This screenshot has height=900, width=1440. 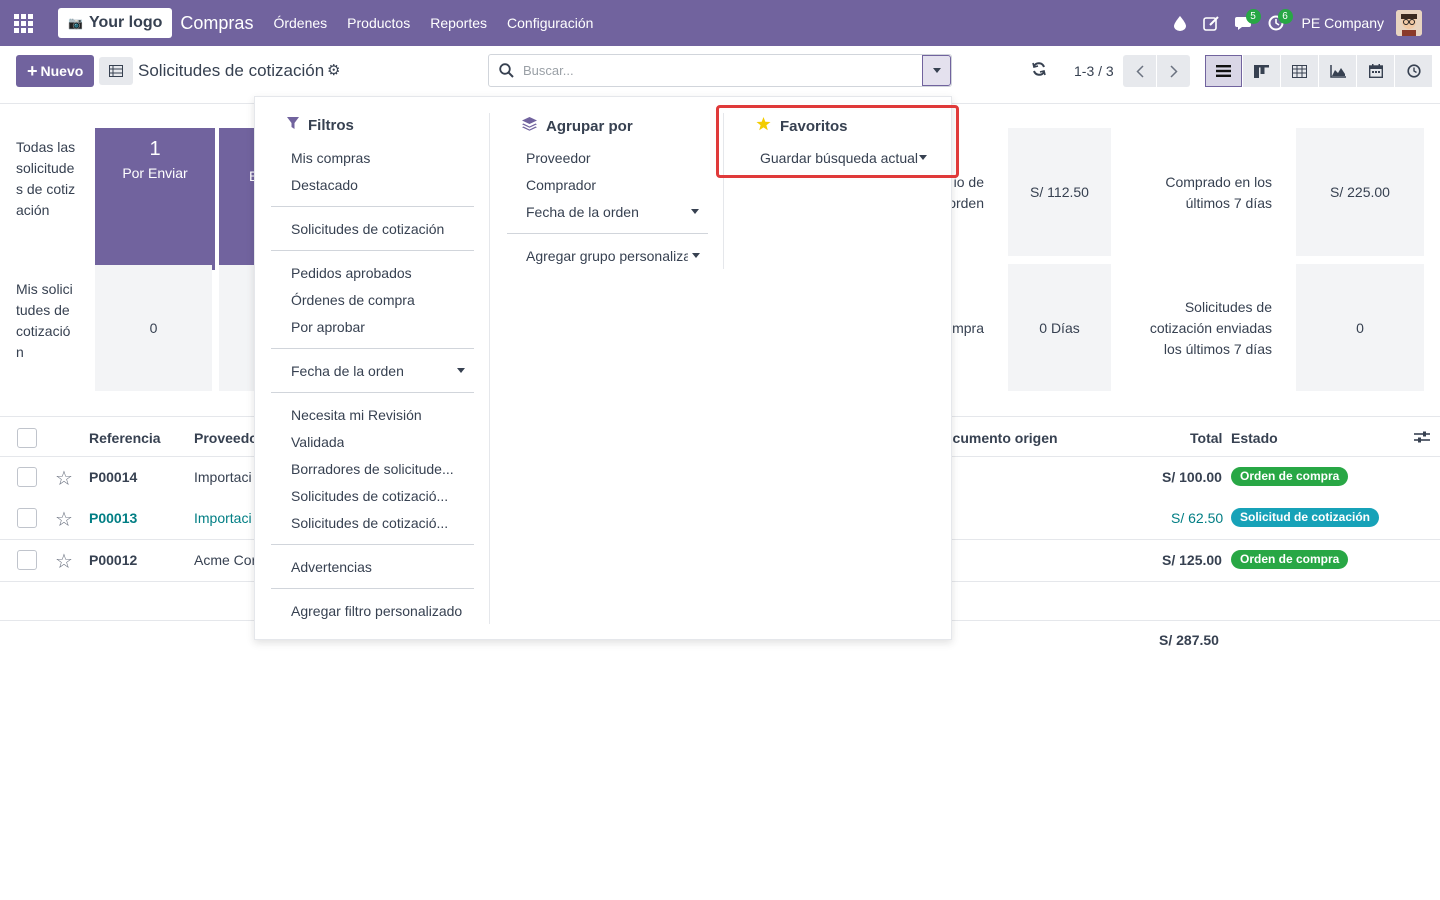 What do you see at coordinates (216, 23) in the screenshot?
I see `app-name: Compras` at bounding box center [216, 23].